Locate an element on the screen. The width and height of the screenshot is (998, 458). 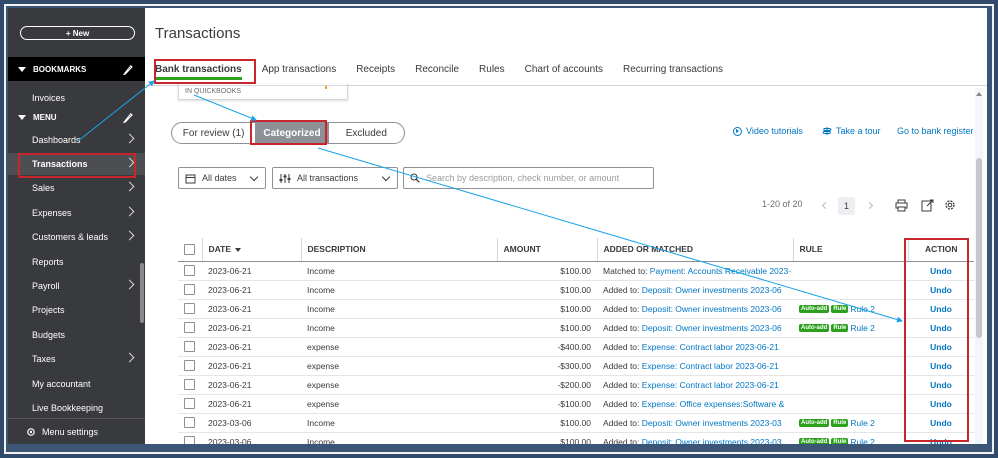
sidebar-item-budgets: Budgets is located at coordinates (76, 335).